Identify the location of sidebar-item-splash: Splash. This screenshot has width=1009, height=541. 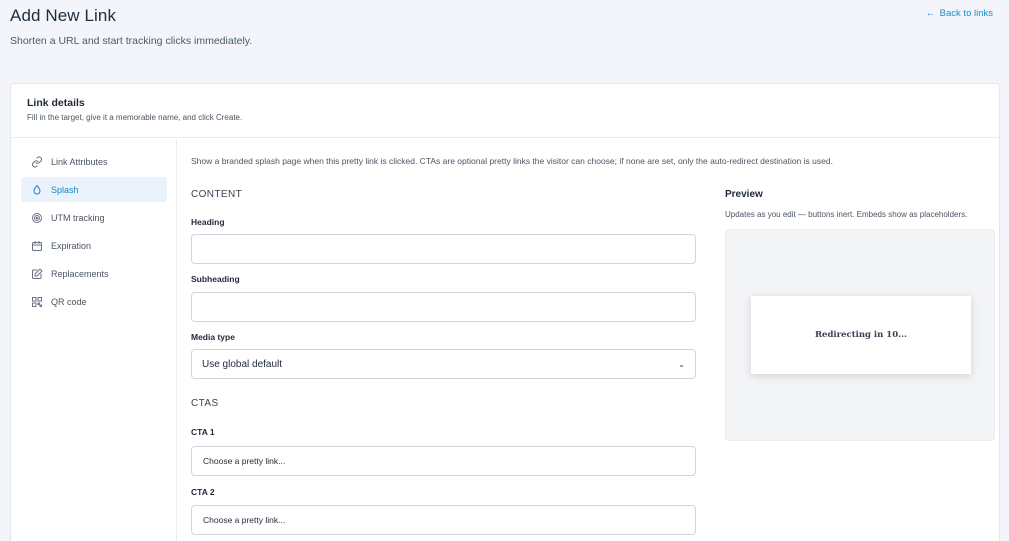
(94, 189).